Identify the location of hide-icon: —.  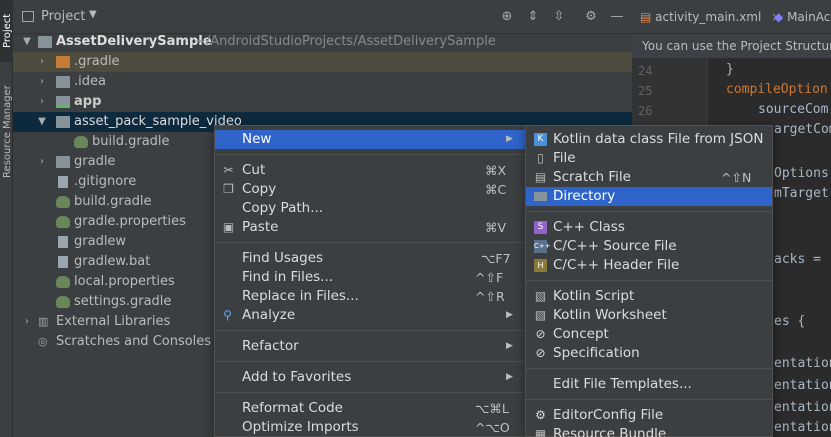
(617, 17).